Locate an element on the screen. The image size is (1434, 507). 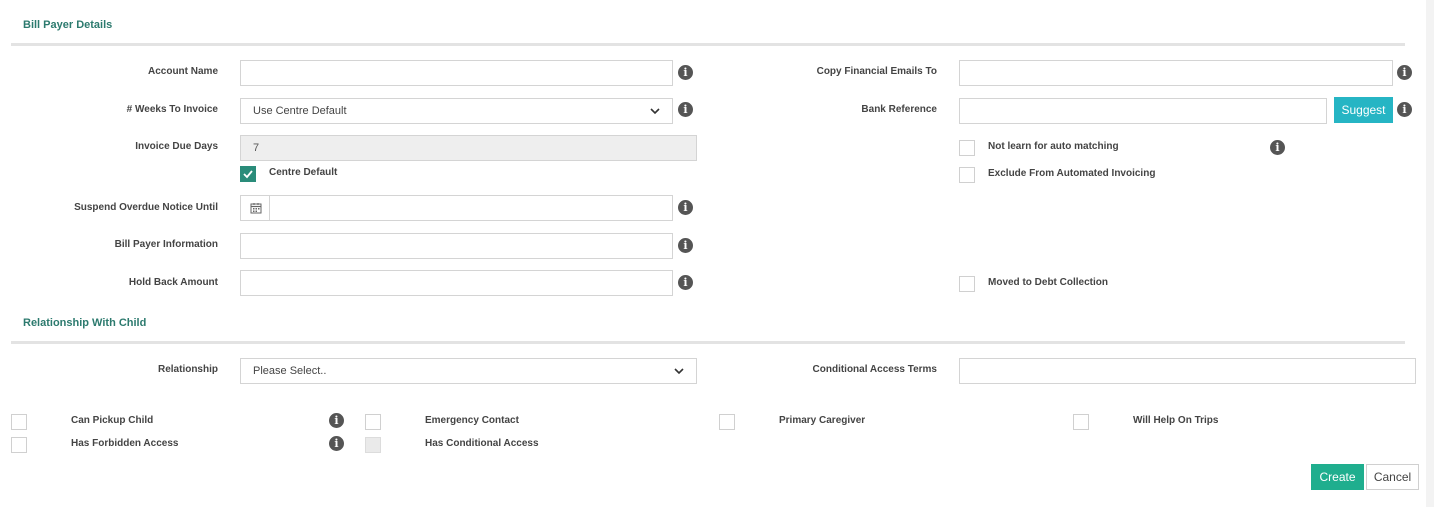
copy-financial-emails-input is located at coordinates (1176, 73).